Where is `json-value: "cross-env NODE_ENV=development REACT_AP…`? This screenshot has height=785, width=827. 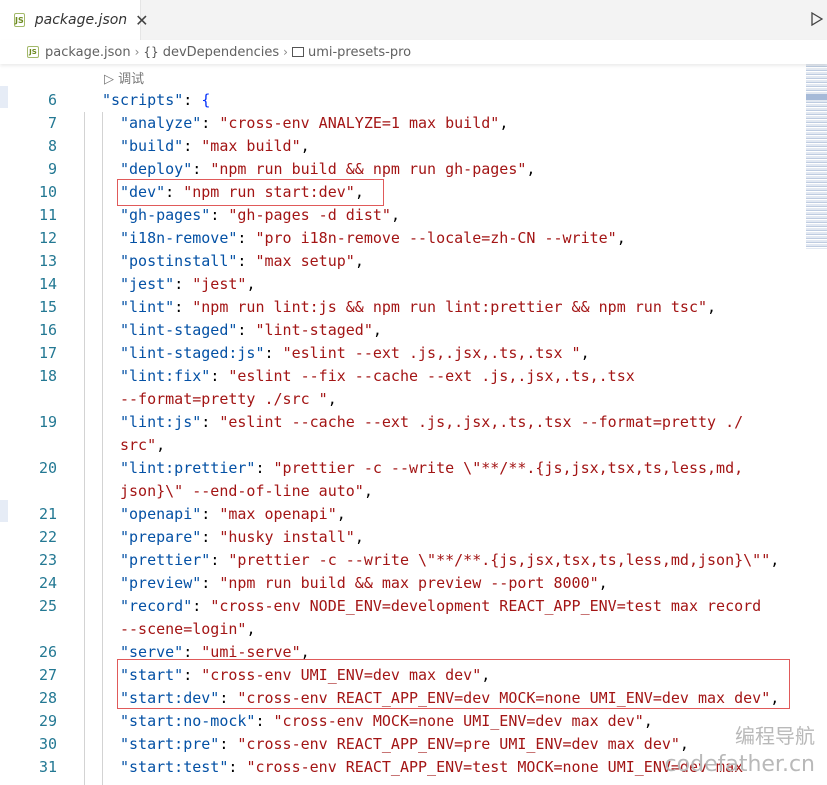
json-value: "cross-env NODE_ENV=development REACT_AP… is located at coordinates (486, 606).